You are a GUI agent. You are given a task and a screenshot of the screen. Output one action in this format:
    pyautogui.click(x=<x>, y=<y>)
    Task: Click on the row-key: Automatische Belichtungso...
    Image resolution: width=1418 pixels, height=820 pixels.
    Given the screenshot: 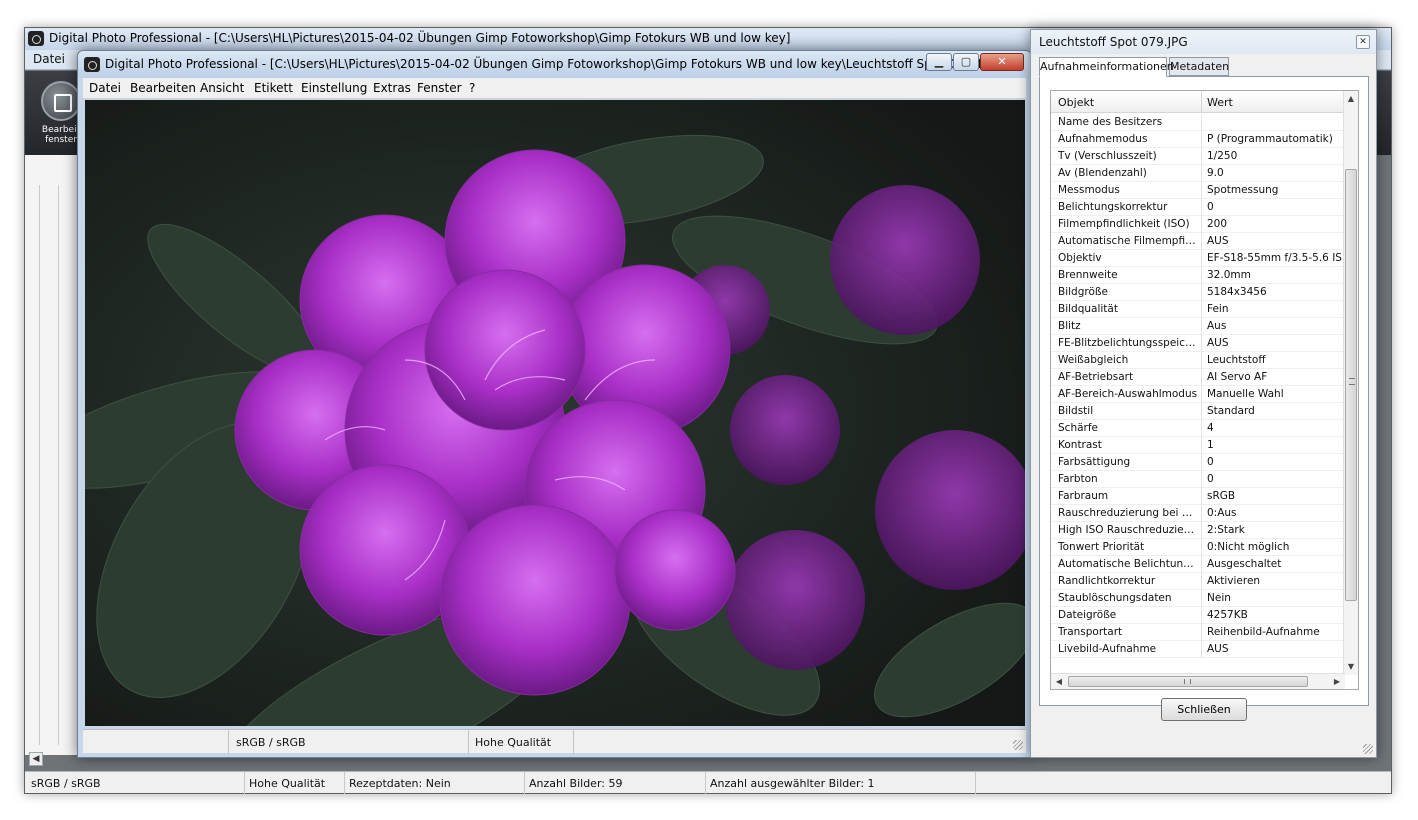 What is the action you would take?
    pyautogui.click(x=1128, y=564)
    